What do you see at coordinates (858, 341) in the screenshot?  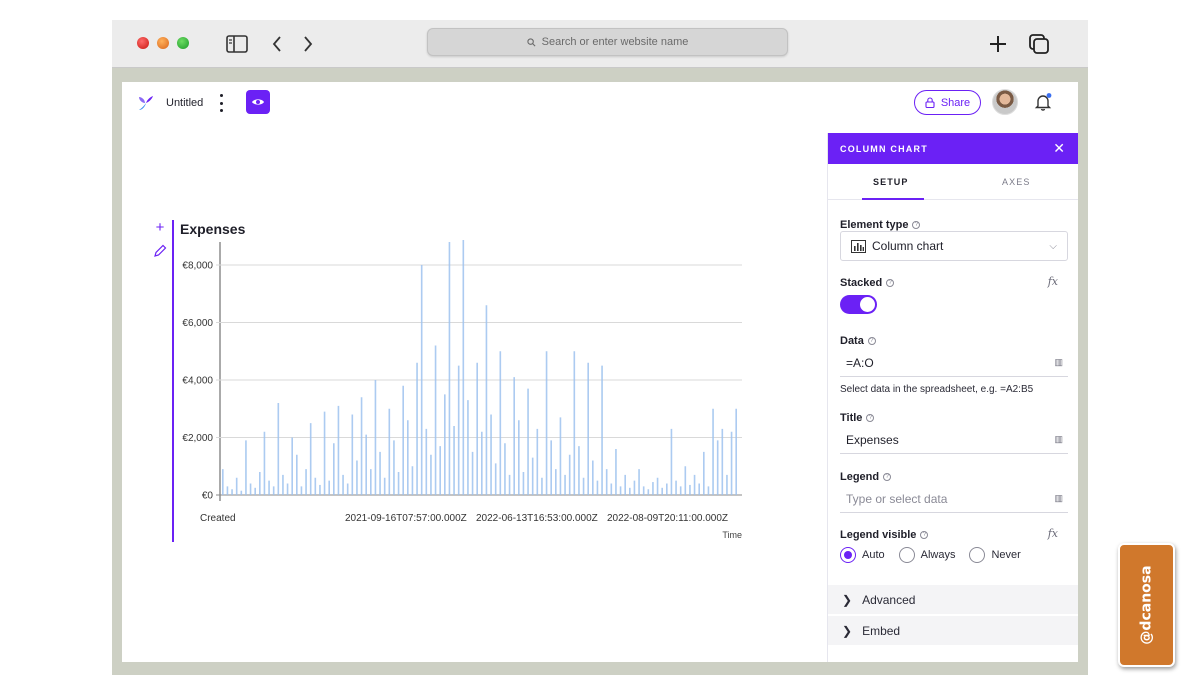 I see `data-label: Data?` at bounding box center [858, 341].